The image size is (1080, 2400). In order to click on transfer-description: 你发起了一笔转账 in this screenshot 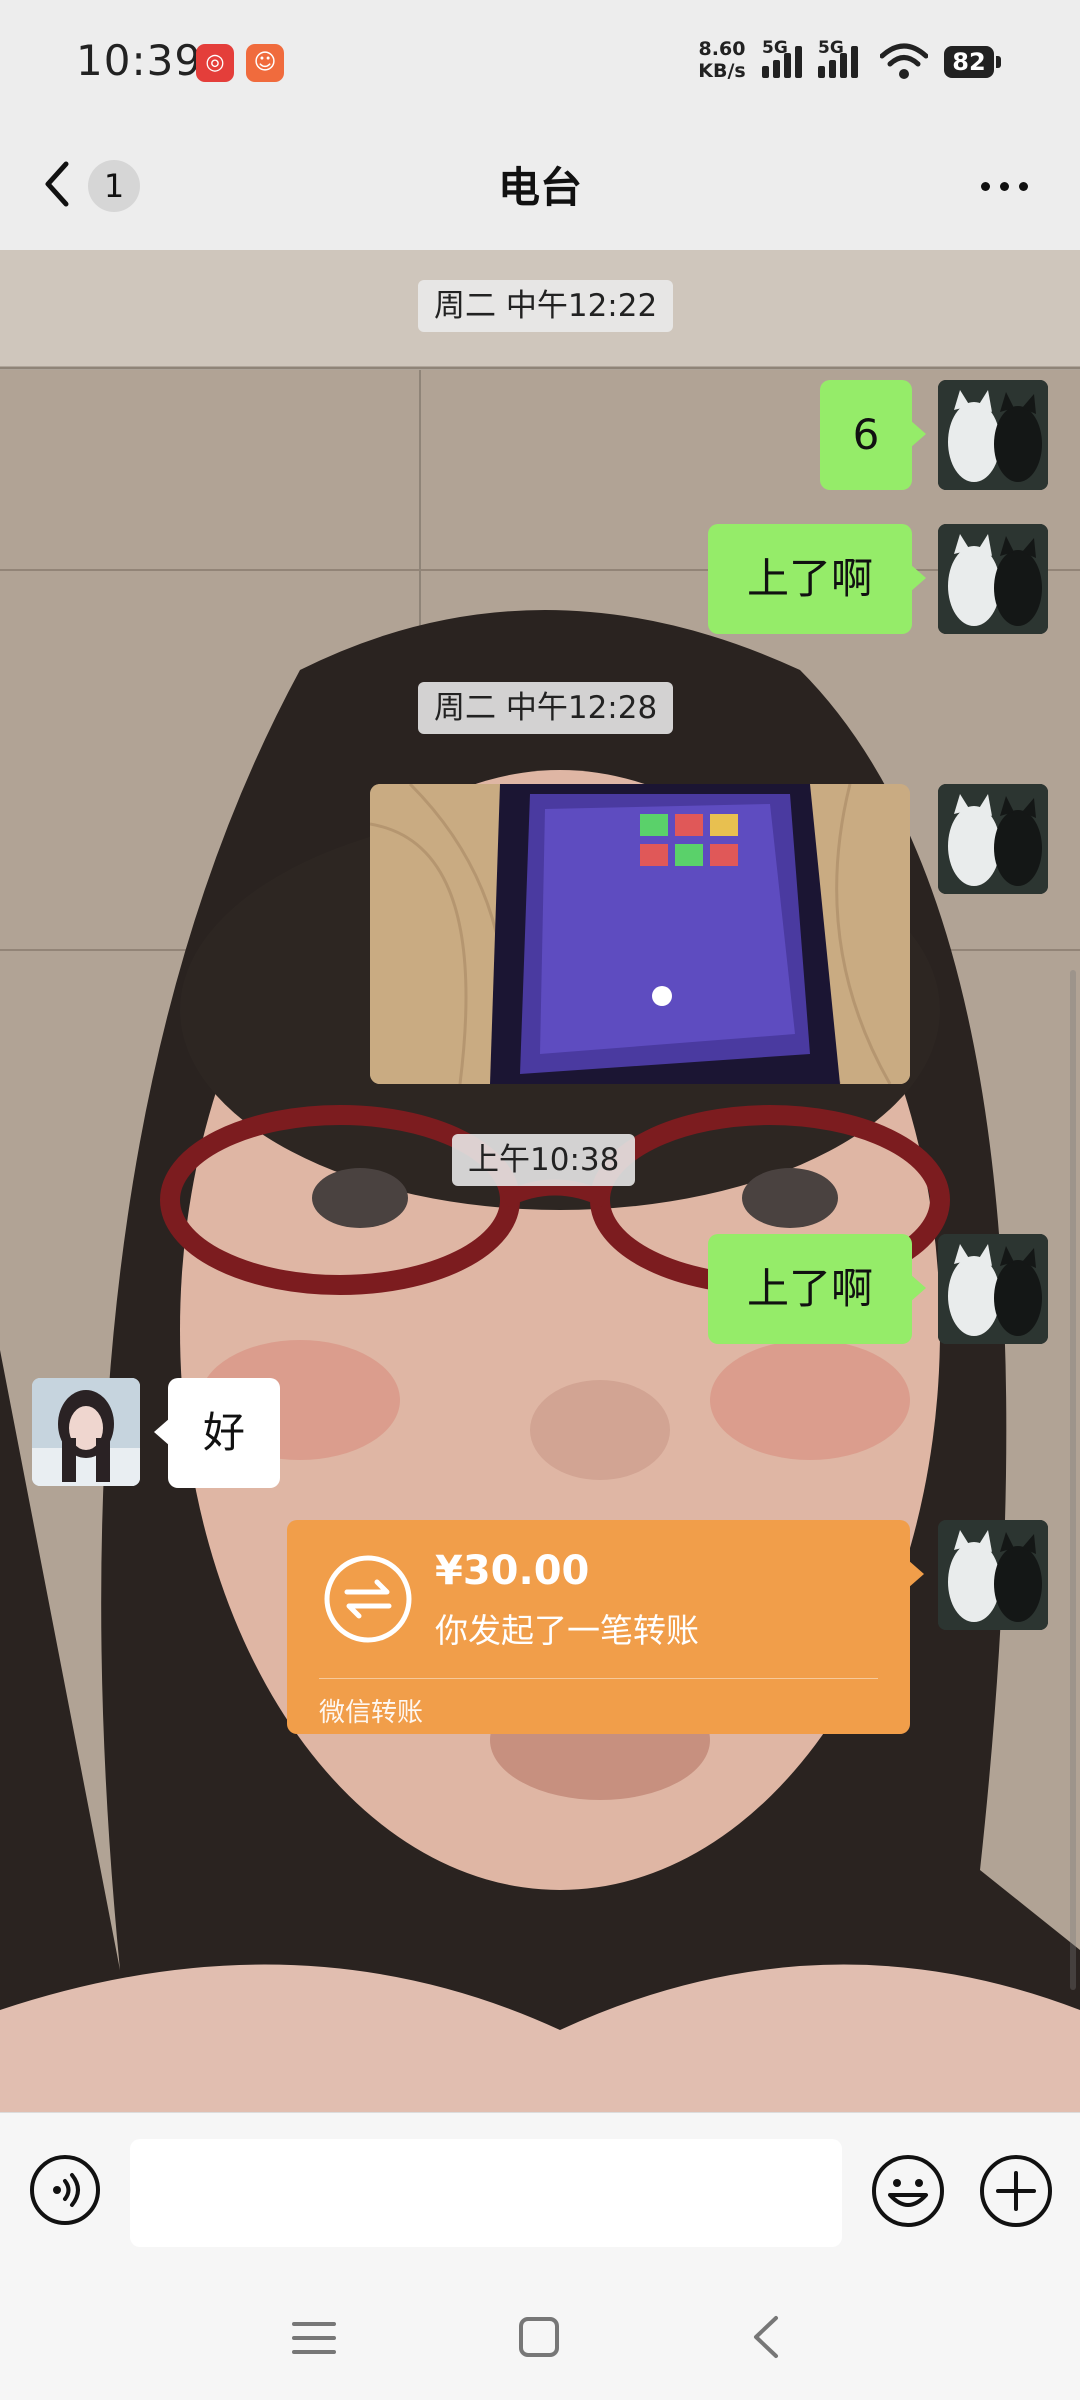, I will do `click(567, 1630)`.